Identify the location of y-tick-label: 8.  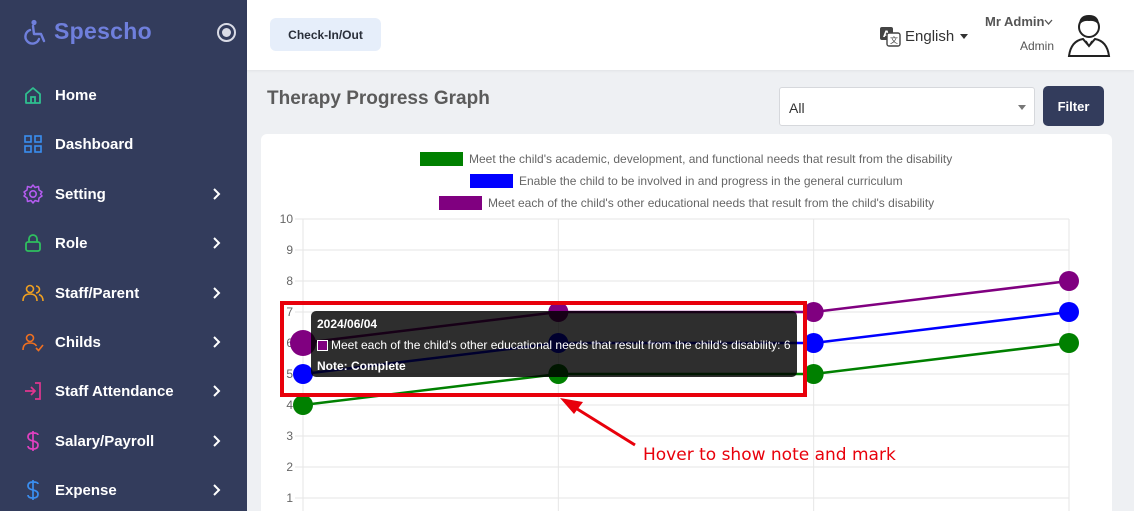
(289, 281).